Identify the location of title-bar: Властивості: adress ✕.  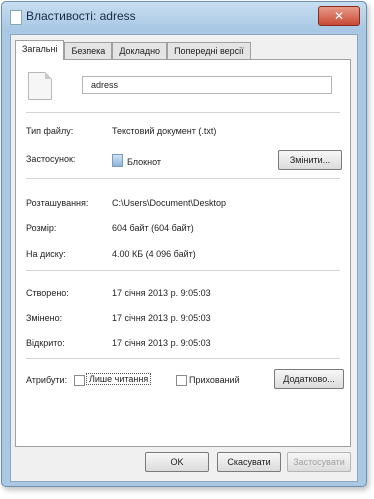
(184, 17).